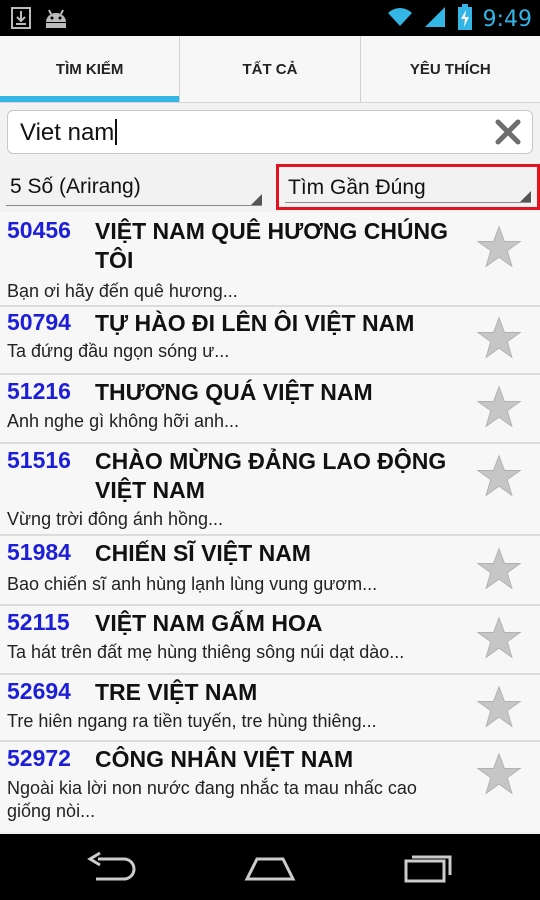 The width and height of the screenshot is (540, 900). Describe the element at coordinates (450, 69) in the screenshot. I see `tab-favorites: YÊU THÍCH` at that location.